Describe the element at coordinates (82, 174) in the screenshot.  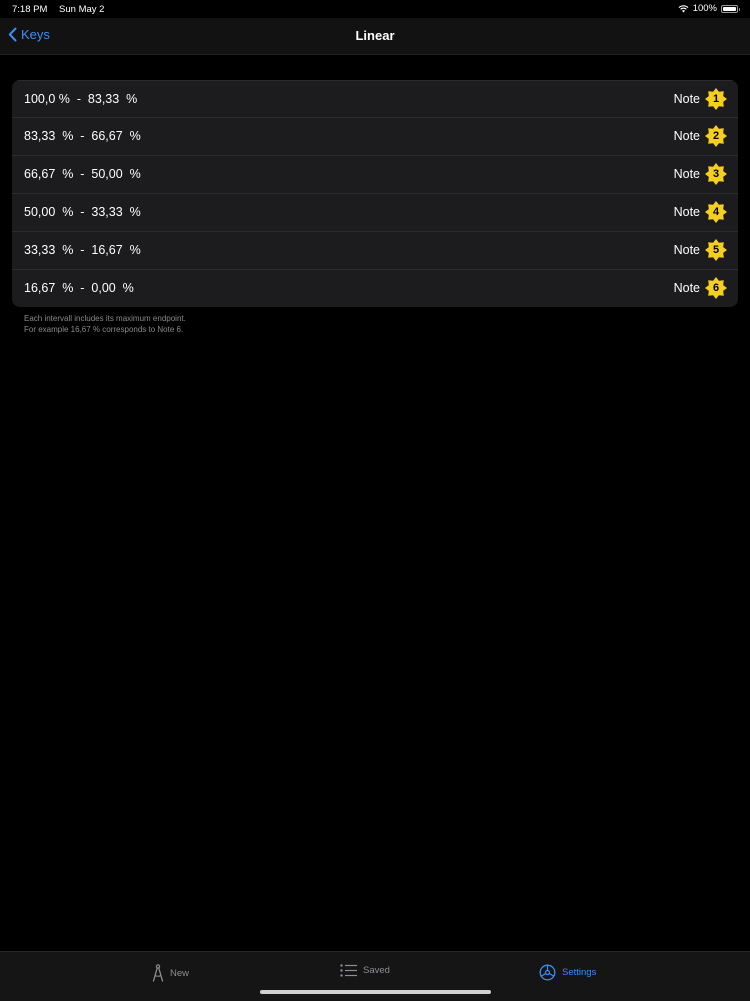
I see `interval-range: 66,67 % - 50,00 %` at that location.